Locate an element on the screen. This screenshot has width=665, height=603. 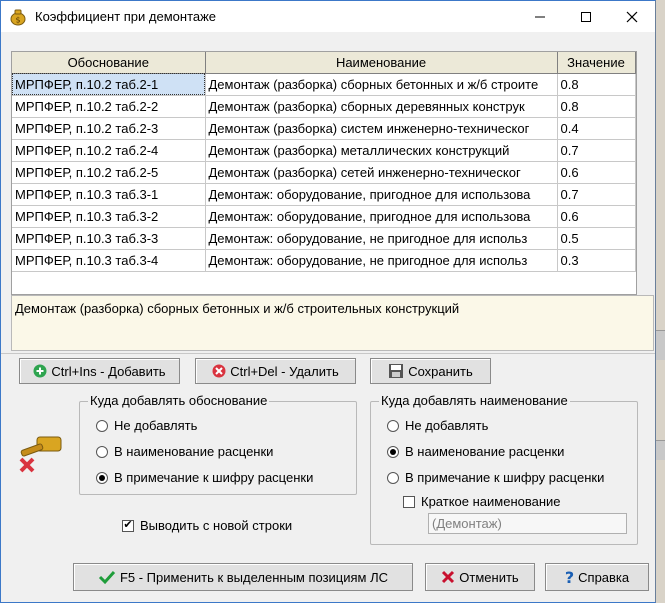
value-cell: 0.5 is located at coordinates (596, 238).